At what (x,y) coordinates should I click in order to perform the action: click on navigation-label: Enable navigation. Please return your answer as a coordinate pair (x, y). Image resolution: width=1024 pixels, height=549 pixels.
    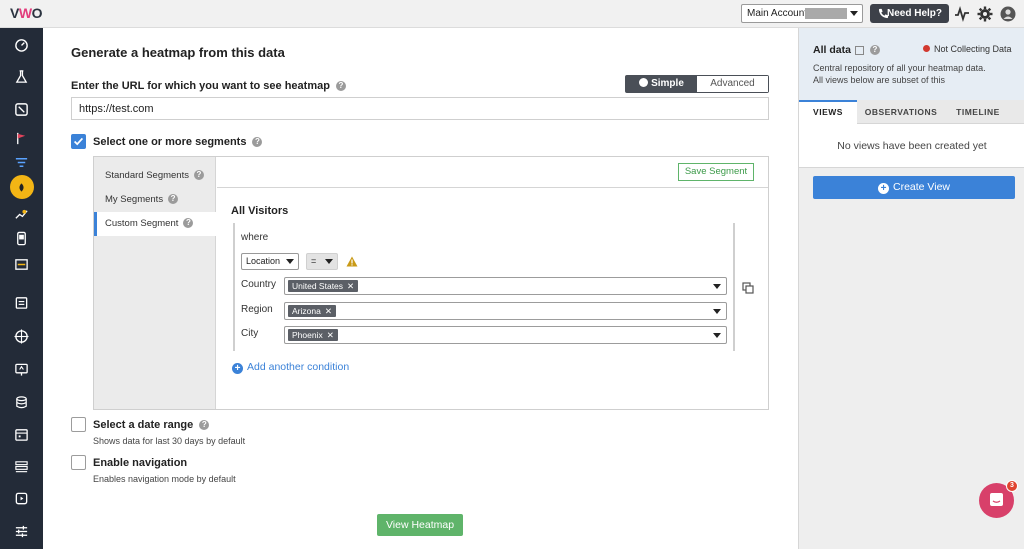
    Looking at the image, I should click on (140, 463).